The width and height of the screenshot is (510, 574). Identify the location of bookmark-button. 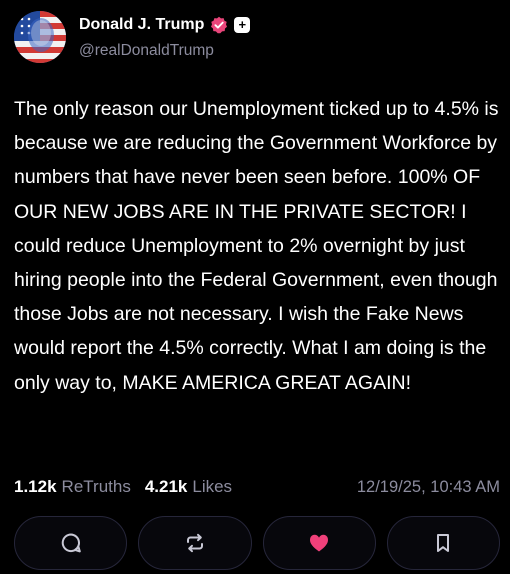
(443, 543).